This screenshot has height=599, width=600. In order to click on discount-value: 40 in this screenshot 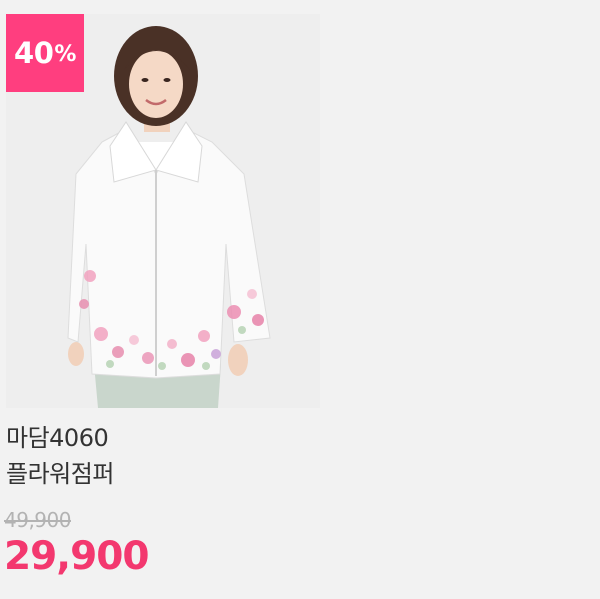, I will do `click(34, 53)`.